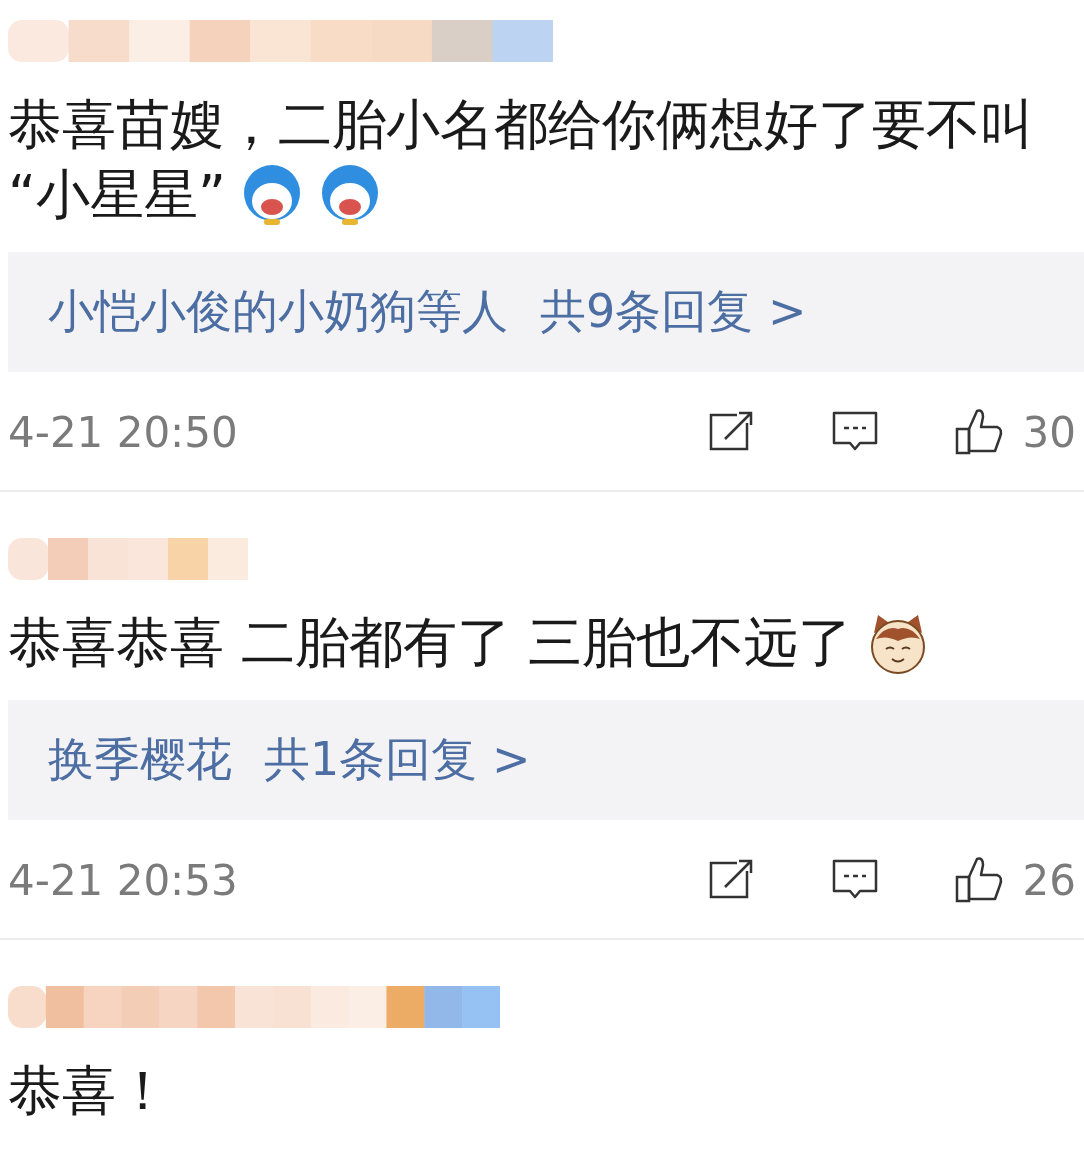 Image resolution: width=1084 pixels, height=1168 pixels. Describe the element at coordinates (1049, 880) in the screenshot. I see `like-count: 26` at that location.